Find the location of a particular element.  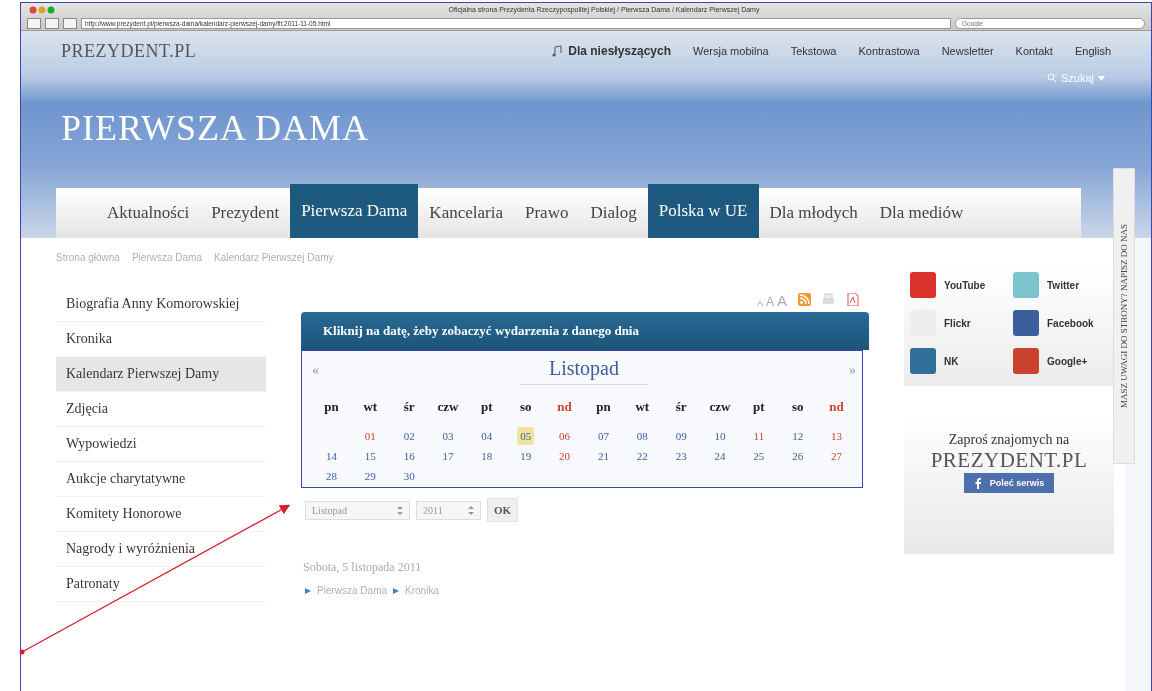

calendar-day: 26 is located at coordinates (798, 456).